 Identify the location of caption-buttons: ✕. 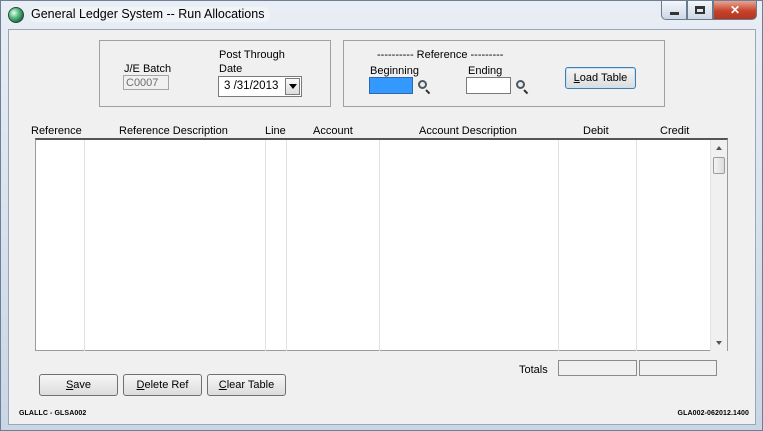
(709, 11).